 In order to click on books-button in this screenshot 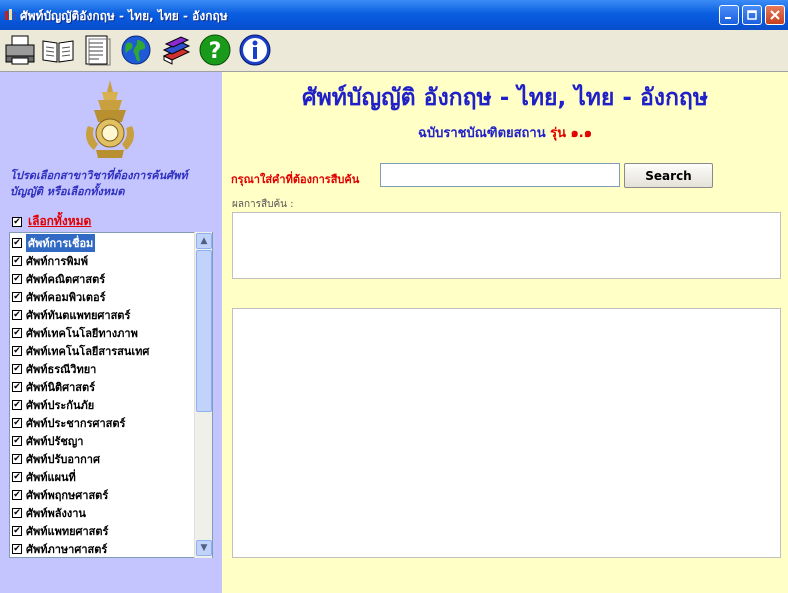, I will do `click(176, 50)`.